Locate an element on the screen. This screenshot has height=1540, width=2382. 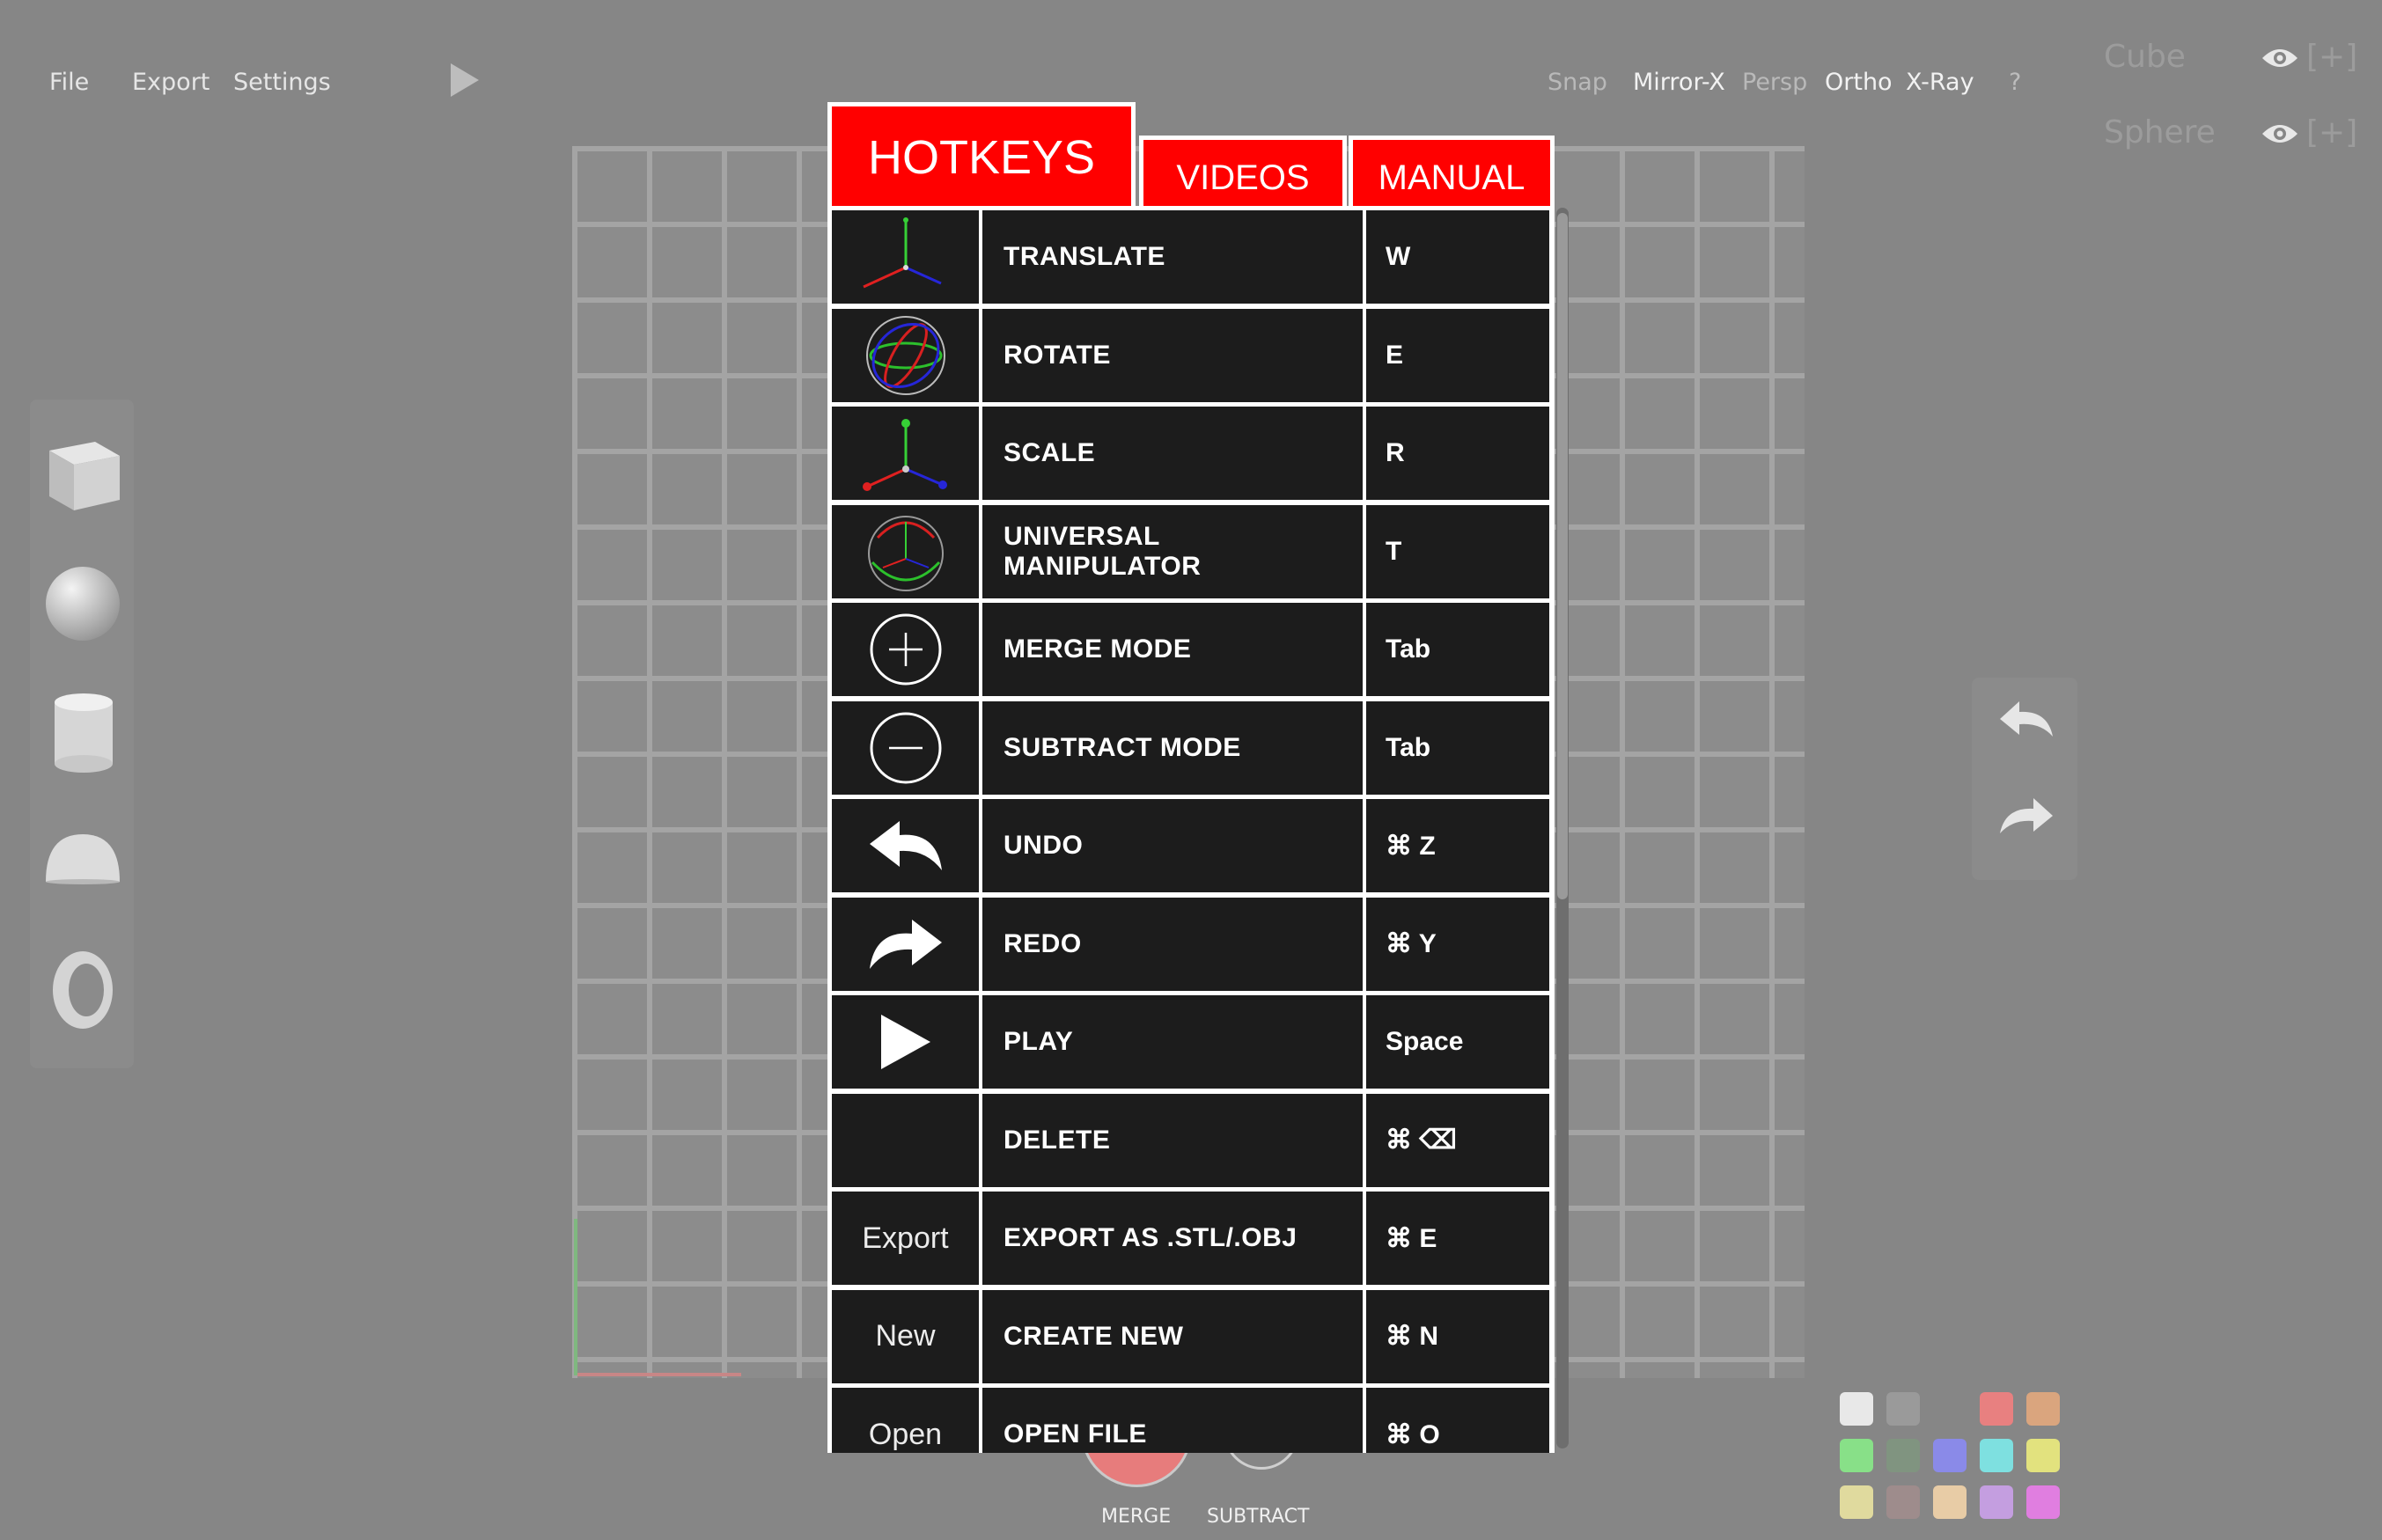
hotkey-key: E is located at coordinates (1457, 355).